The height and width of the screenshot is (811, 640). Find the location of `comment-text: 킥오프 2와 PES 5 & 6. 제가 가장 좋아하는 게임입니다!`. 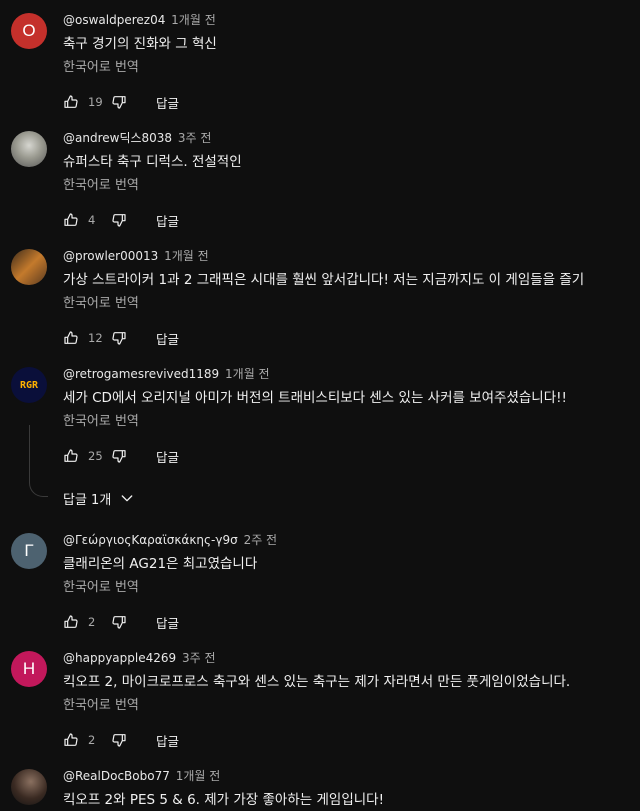

comment-text: 킥오프 2와 PES 5 & 6. 제가 가장 좋아하는 게임입니다! is located at coordinates (223, 800).